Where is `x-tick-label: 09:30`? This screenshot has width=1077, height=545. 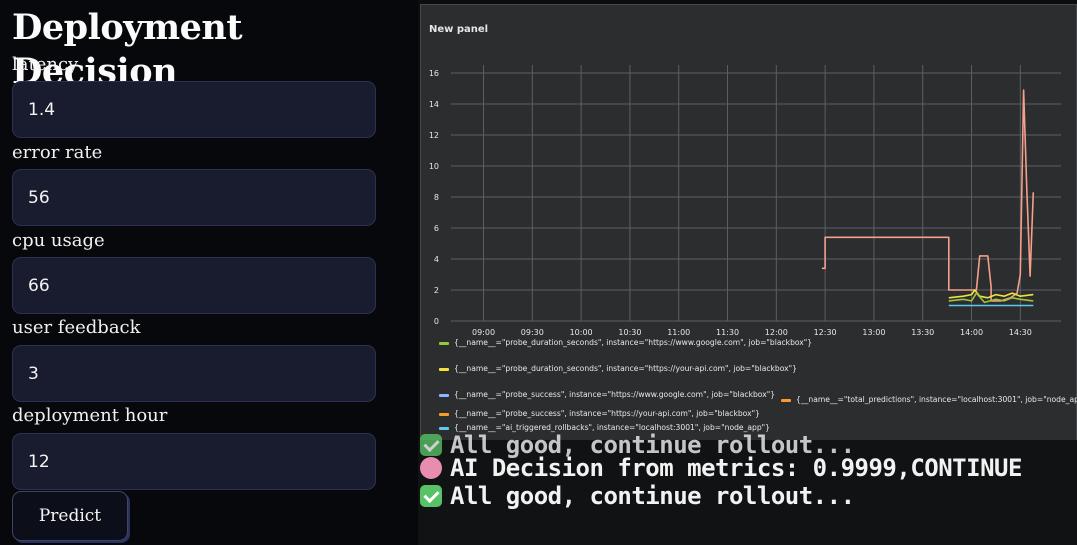 x-tick-label: 09:30 is located at coordinates (532, 332).